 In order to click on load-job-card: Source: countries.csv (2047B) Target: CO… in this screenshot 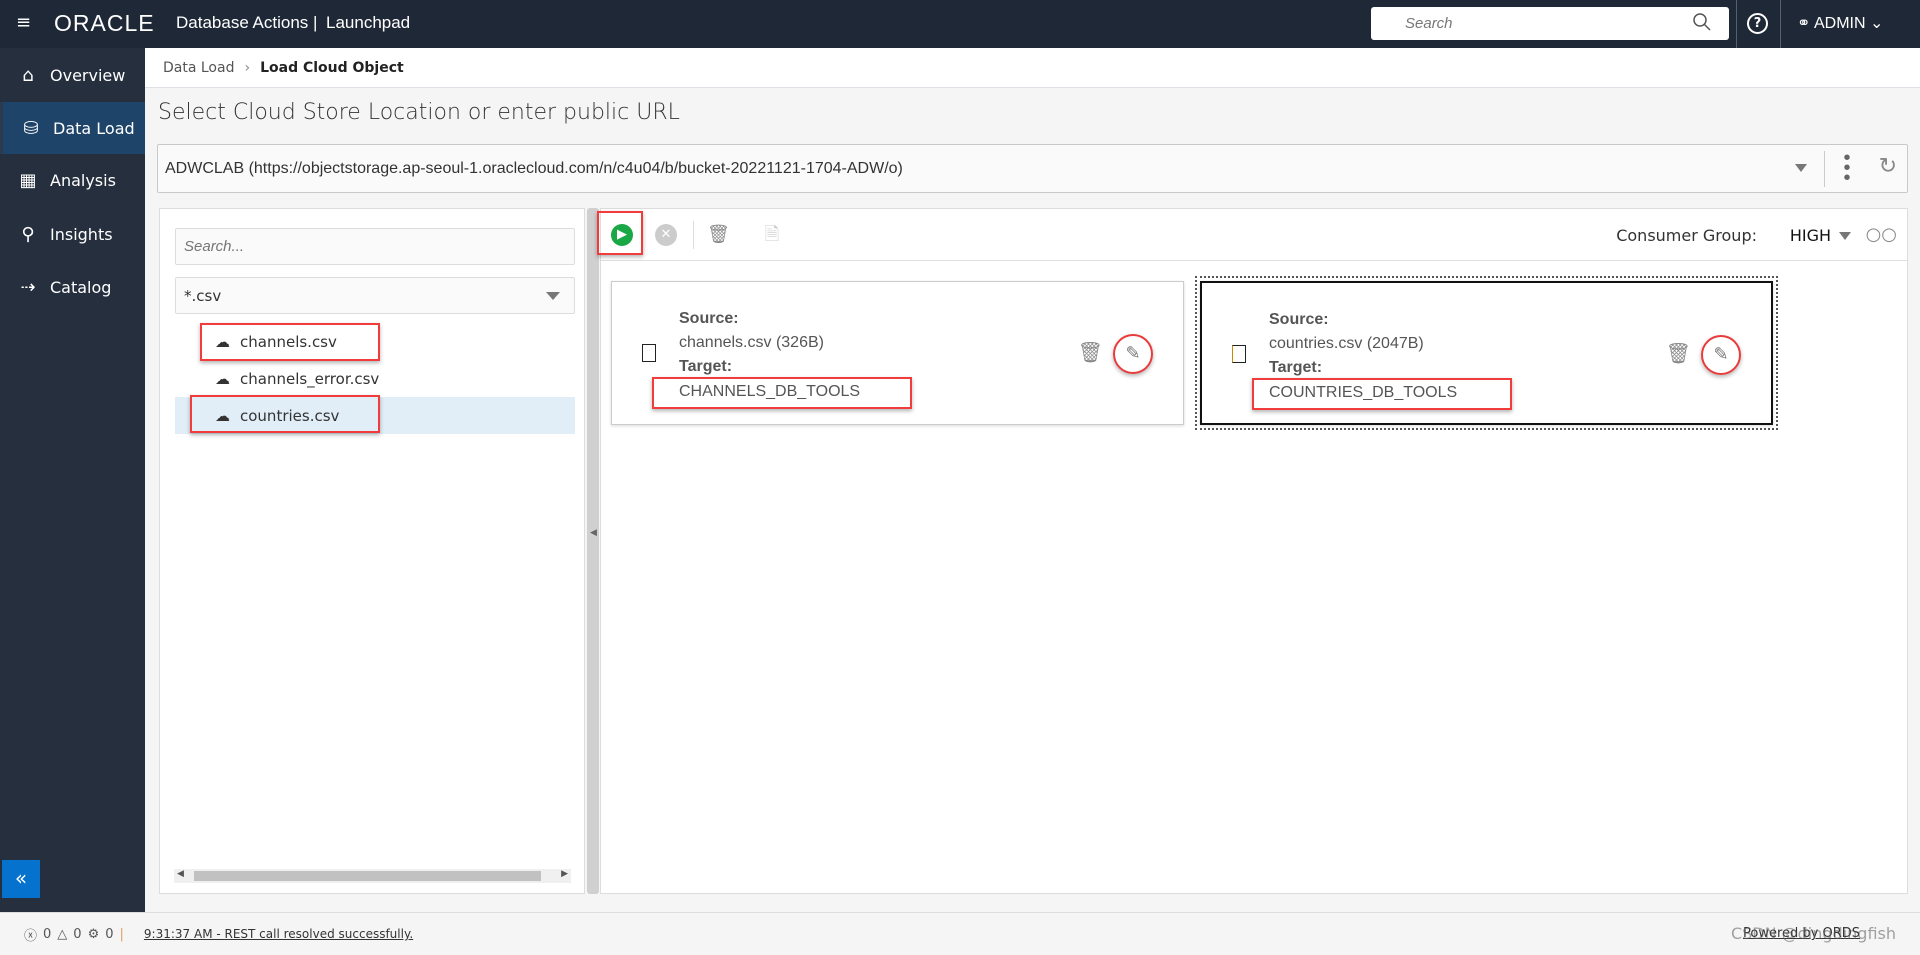, I will do `click(1486, 353)`.